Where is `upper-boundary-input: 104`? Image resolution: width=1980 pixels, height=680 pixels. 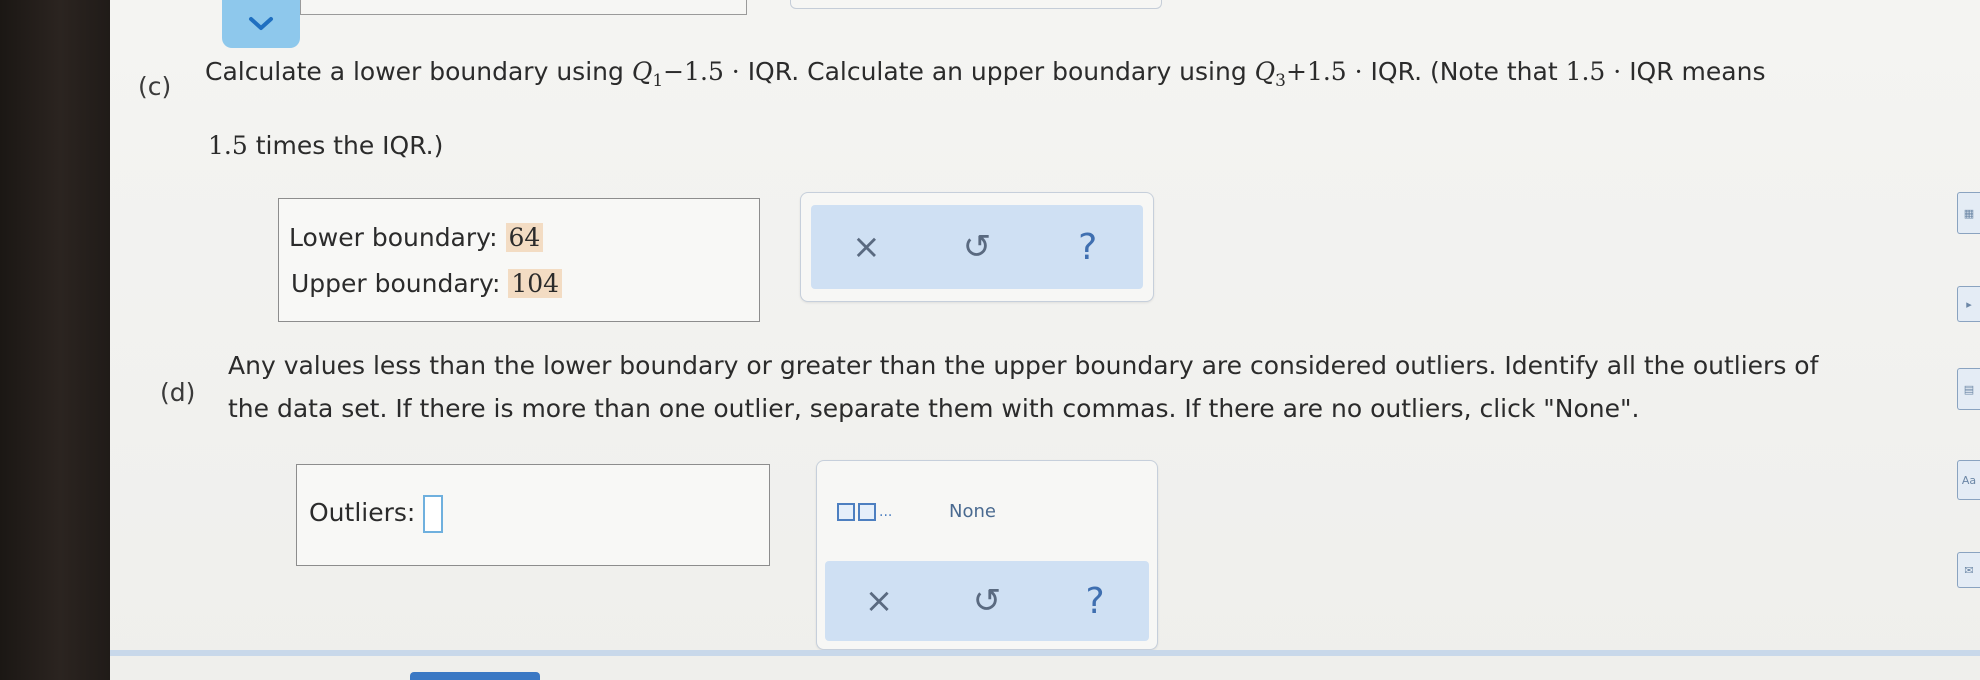 upper-boundary-input: 104 is located at coordinates (535, 283).